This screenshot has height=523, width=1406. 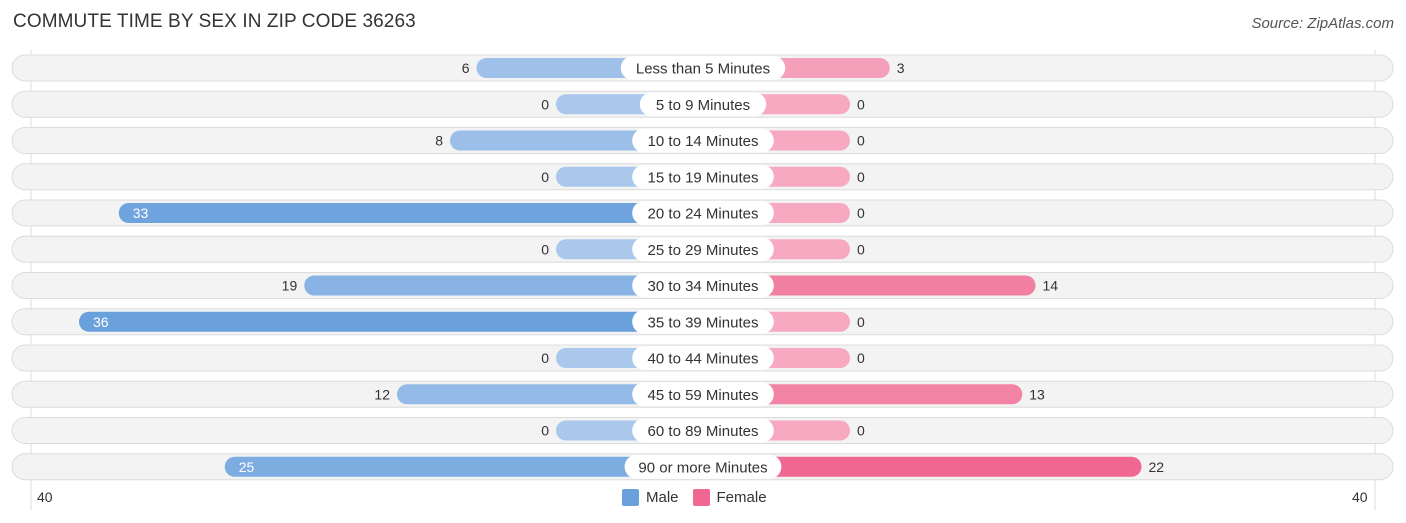 What do you see at coordinates (101, 322) in the screenshot?
I see `male-value-label: 36` at bounding box center [101, 322].